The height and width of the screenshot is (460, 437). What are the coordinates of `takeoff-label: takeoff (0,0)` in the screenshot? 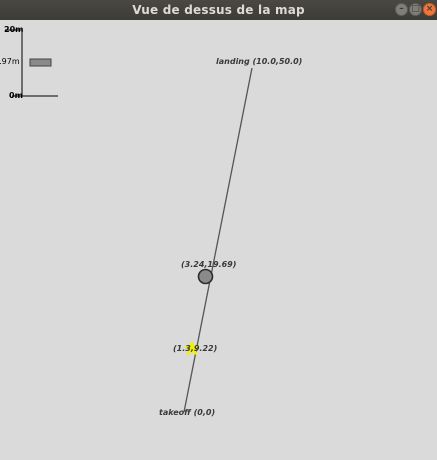 It's located at (187, 412).